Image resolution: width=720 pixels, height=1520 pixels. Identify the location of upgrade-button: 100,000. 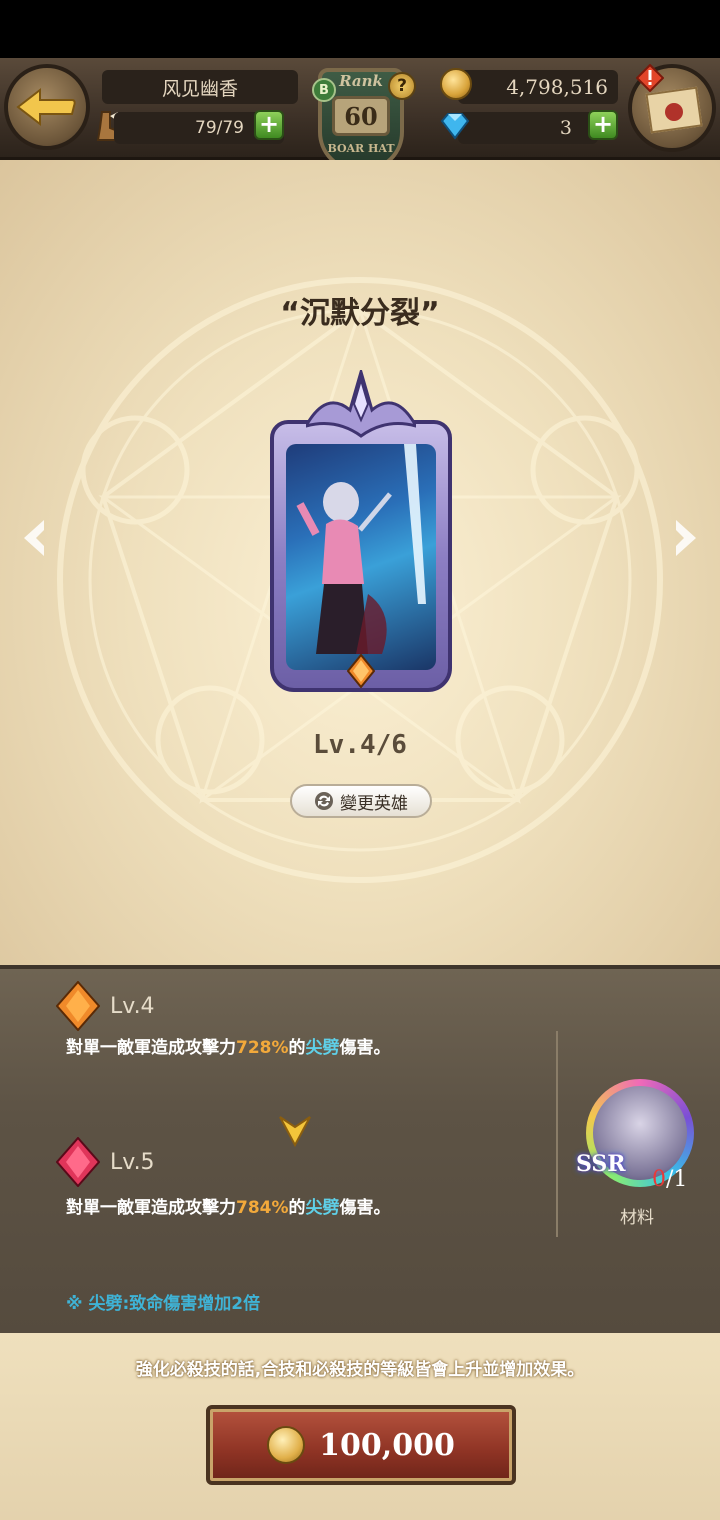
(361, 1445).